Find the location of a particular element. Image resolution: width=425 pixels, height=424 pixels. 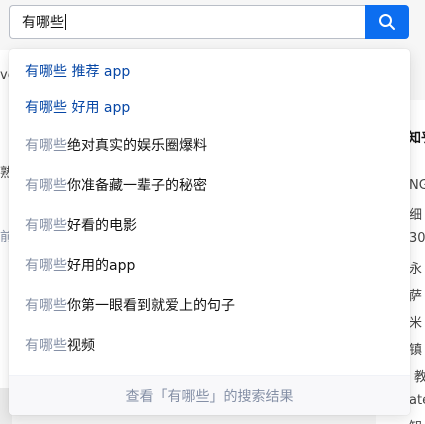

suggestion-text: 你准备藏一辈子的秘密 is located at coordinates (137, 186).